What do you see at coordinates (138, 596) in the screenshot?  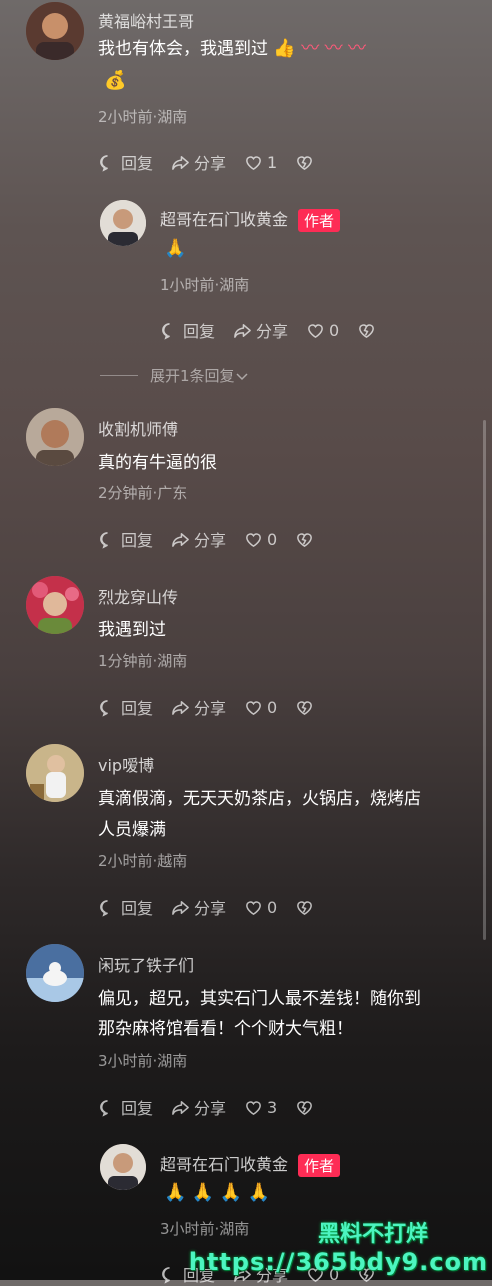 I see `commenter-name: 烈龙穿山传` at bounding box center [138, 596].